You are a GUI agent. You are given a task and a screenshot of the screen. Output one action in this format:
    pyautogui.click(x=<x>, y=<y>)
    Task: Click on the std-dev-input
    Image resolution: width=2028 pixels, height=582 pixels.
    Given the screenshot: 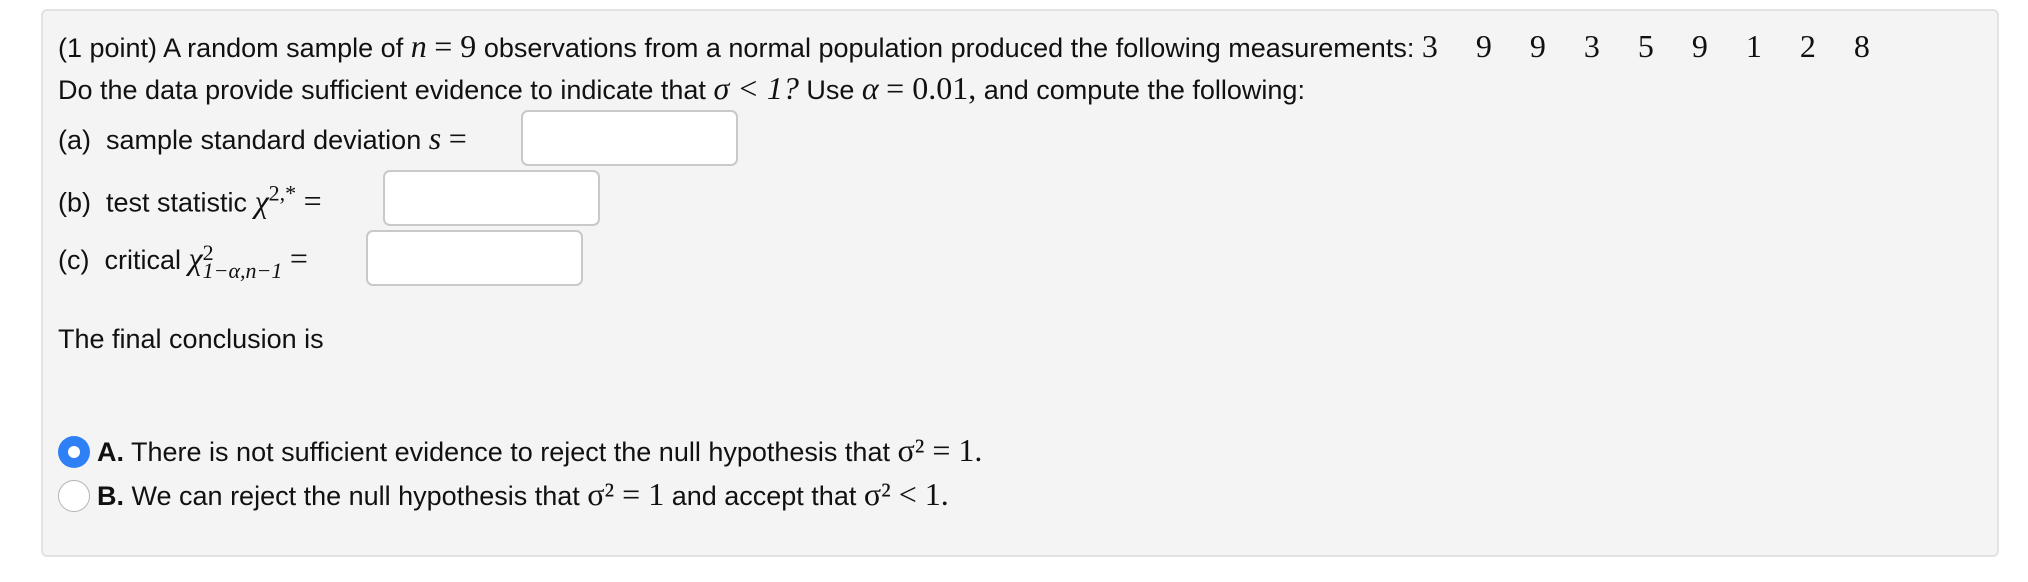 What is the action you would take?
    pyautogui.click(x=629, y=138)
    